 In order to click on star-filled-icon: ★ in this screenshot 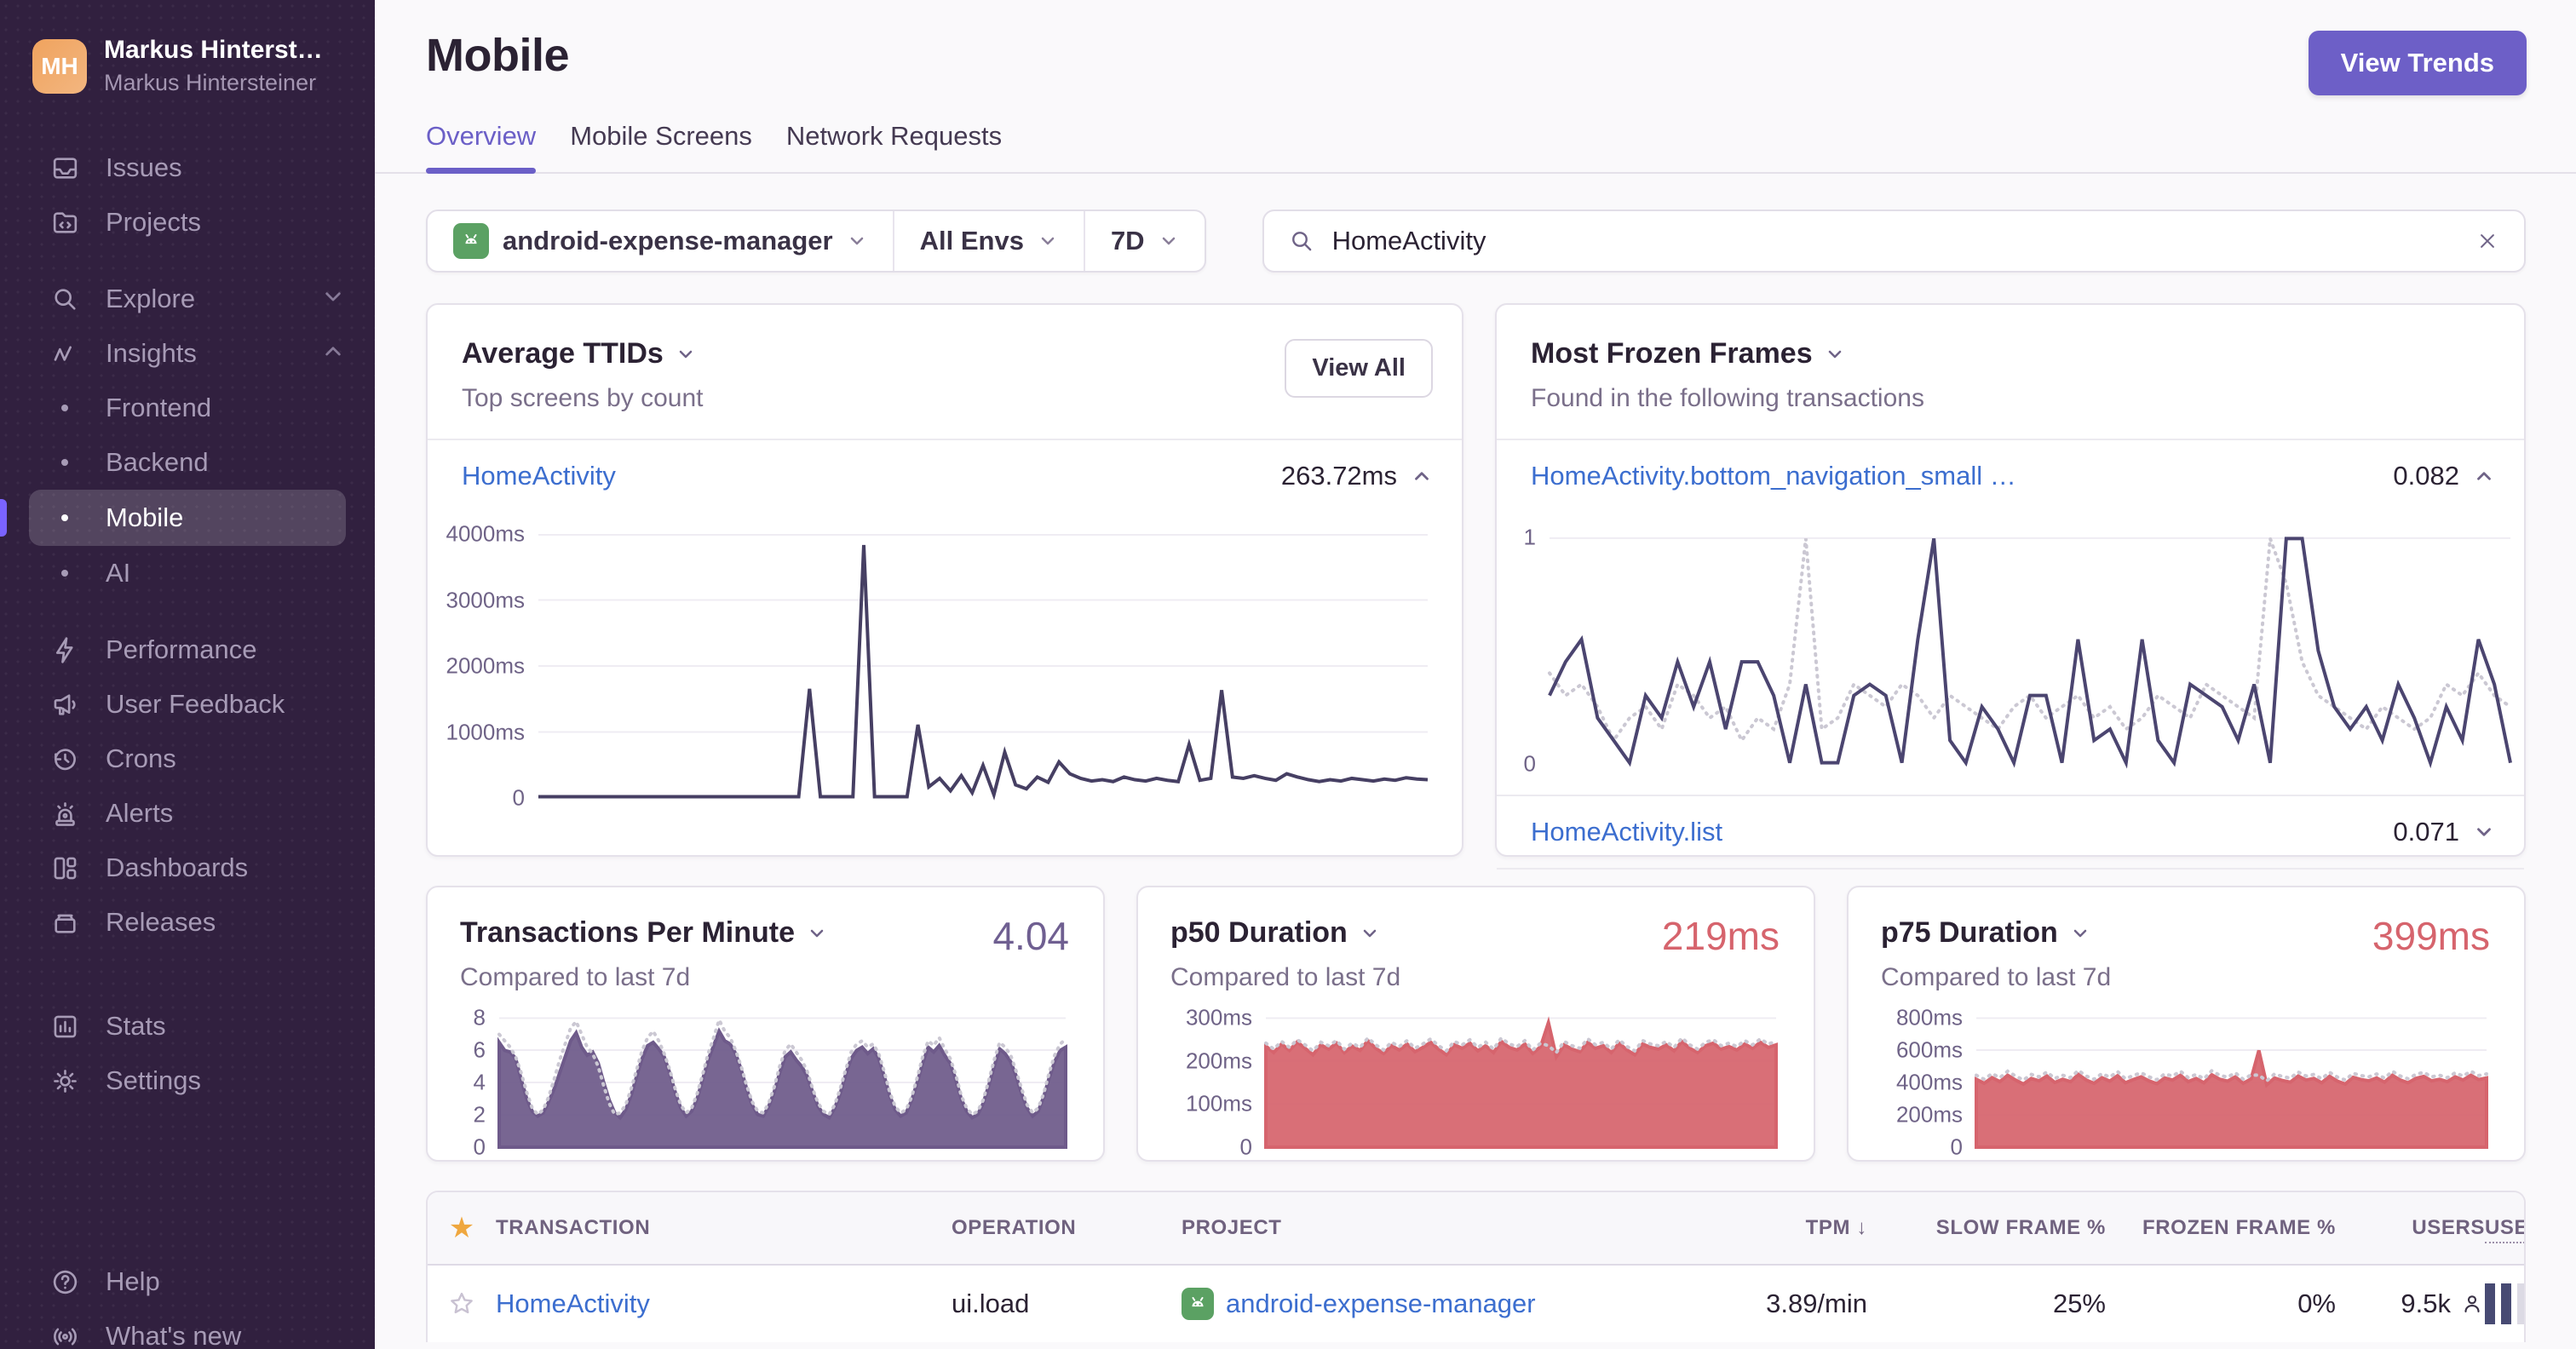, I will do `click(462, 1228)`.